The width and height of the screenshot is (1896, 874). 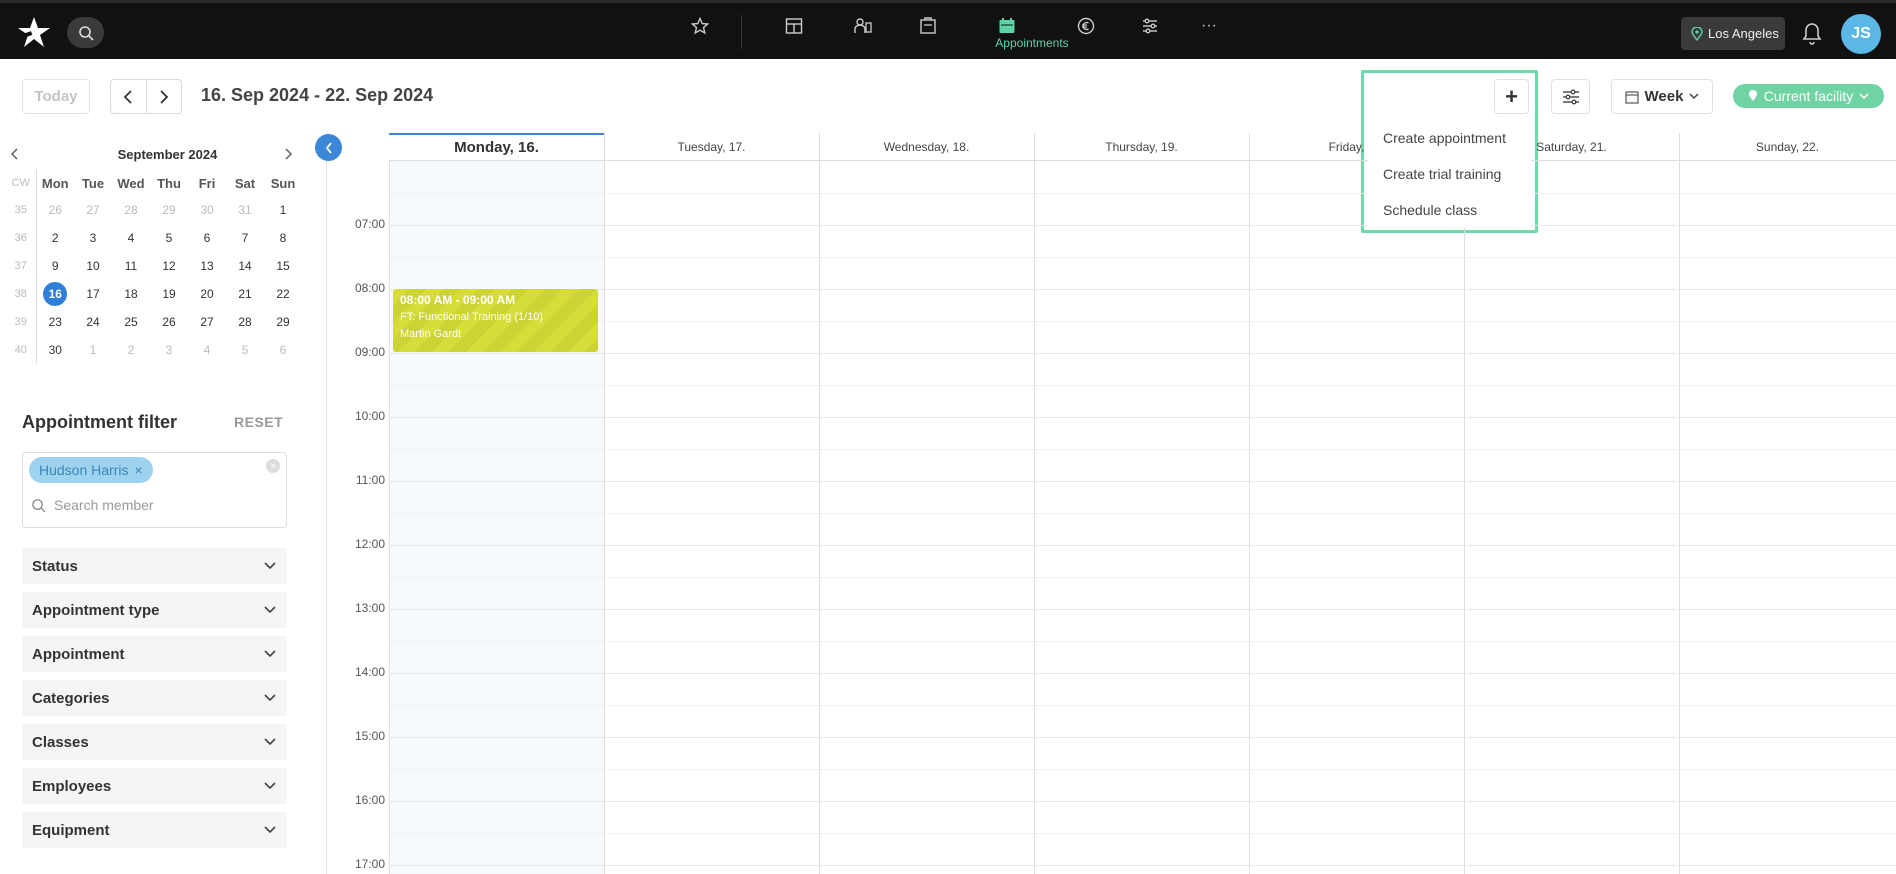 I want to click on view-settings-button, so click(x=1570, y=96).